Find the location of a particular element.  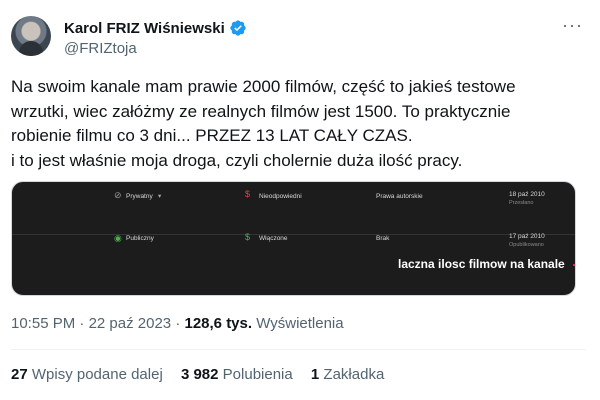

likes-stat: 3 982 Polubienia is located at coordinates (237, 374).